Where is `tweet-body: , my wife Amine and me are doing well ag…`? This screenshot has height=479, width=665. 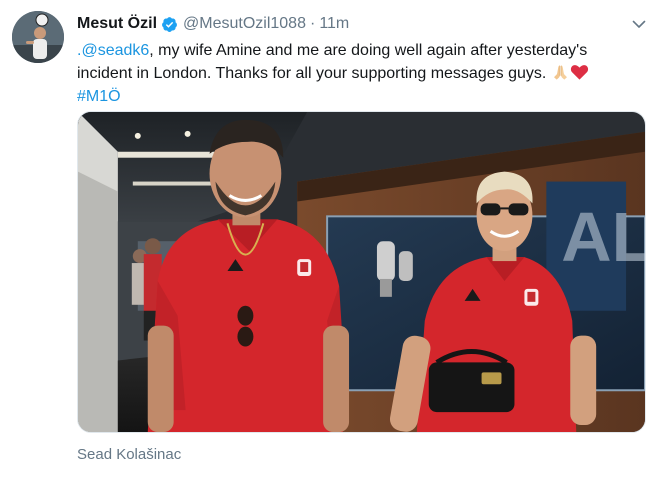
tweet-body: , my wife Amine and me are doing well ag… is located at coordinates (332, 62).